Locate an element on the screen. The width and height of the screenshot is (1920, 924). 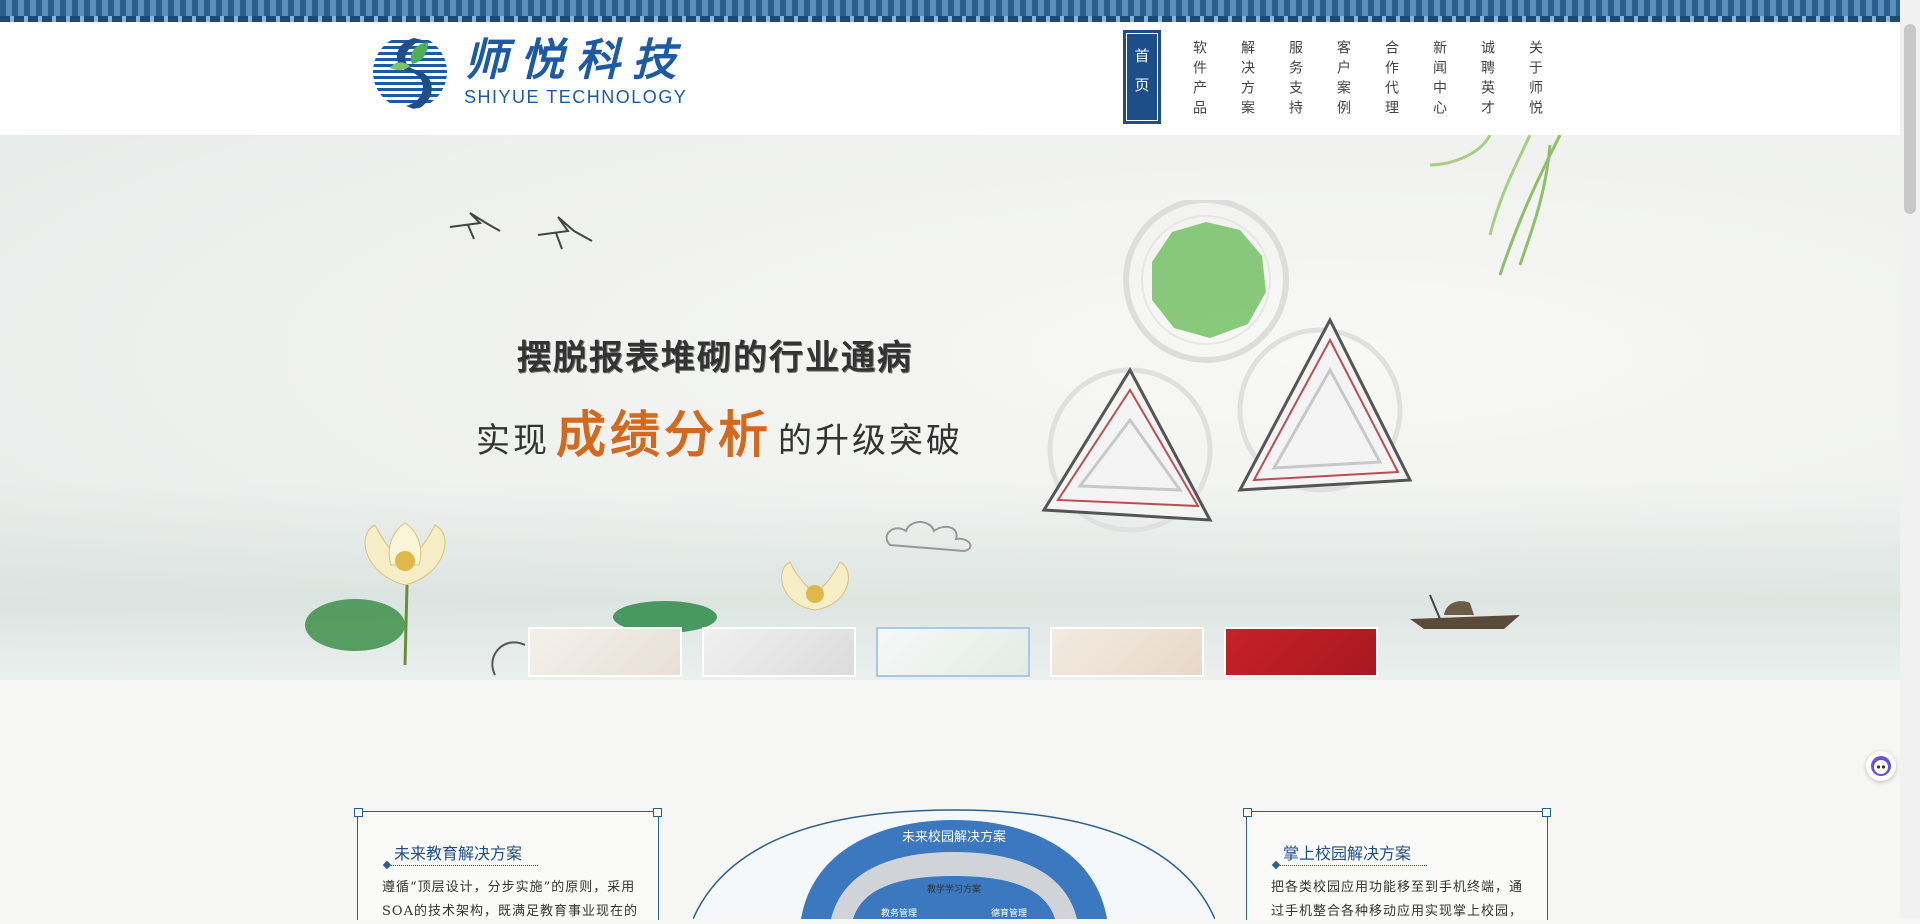
brand-name-en: SHIYUE TECHNOLOGY is located at coordinates (576, 96).